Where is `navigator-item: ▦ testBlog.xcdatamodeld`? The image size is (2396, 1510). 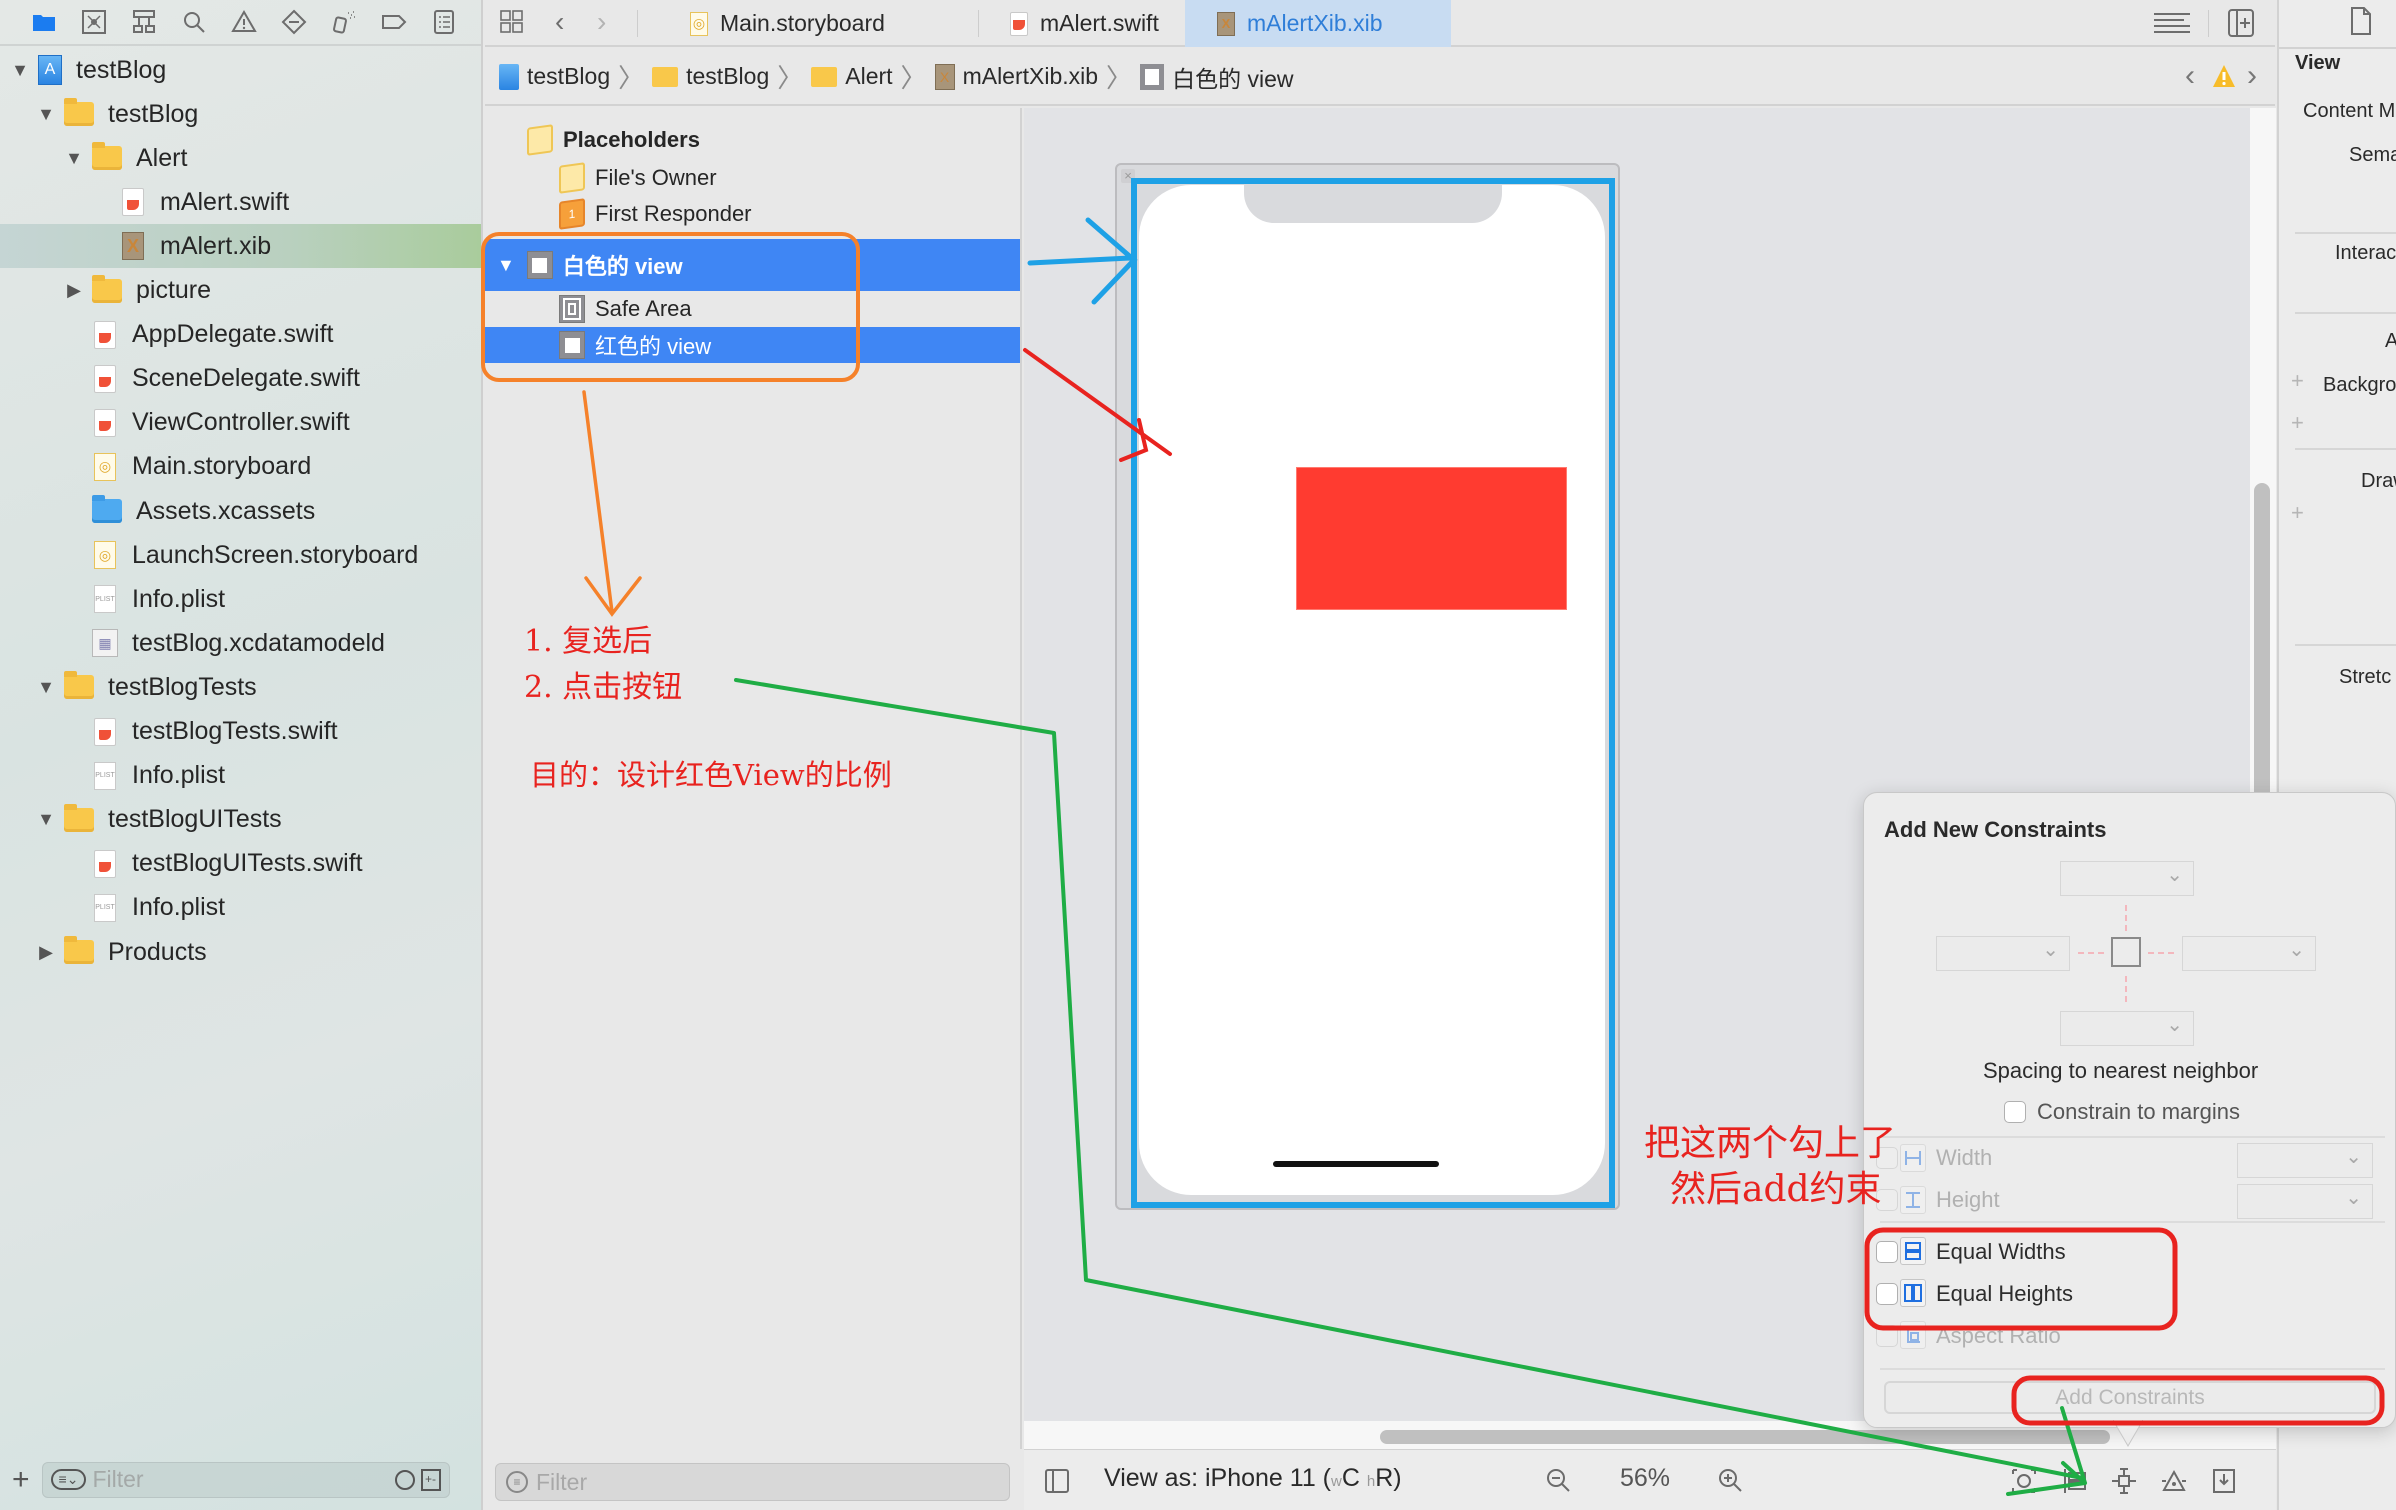
navigator-item: ▦ testBlog.xcdatamodeld is located at coordinates (240, 643).